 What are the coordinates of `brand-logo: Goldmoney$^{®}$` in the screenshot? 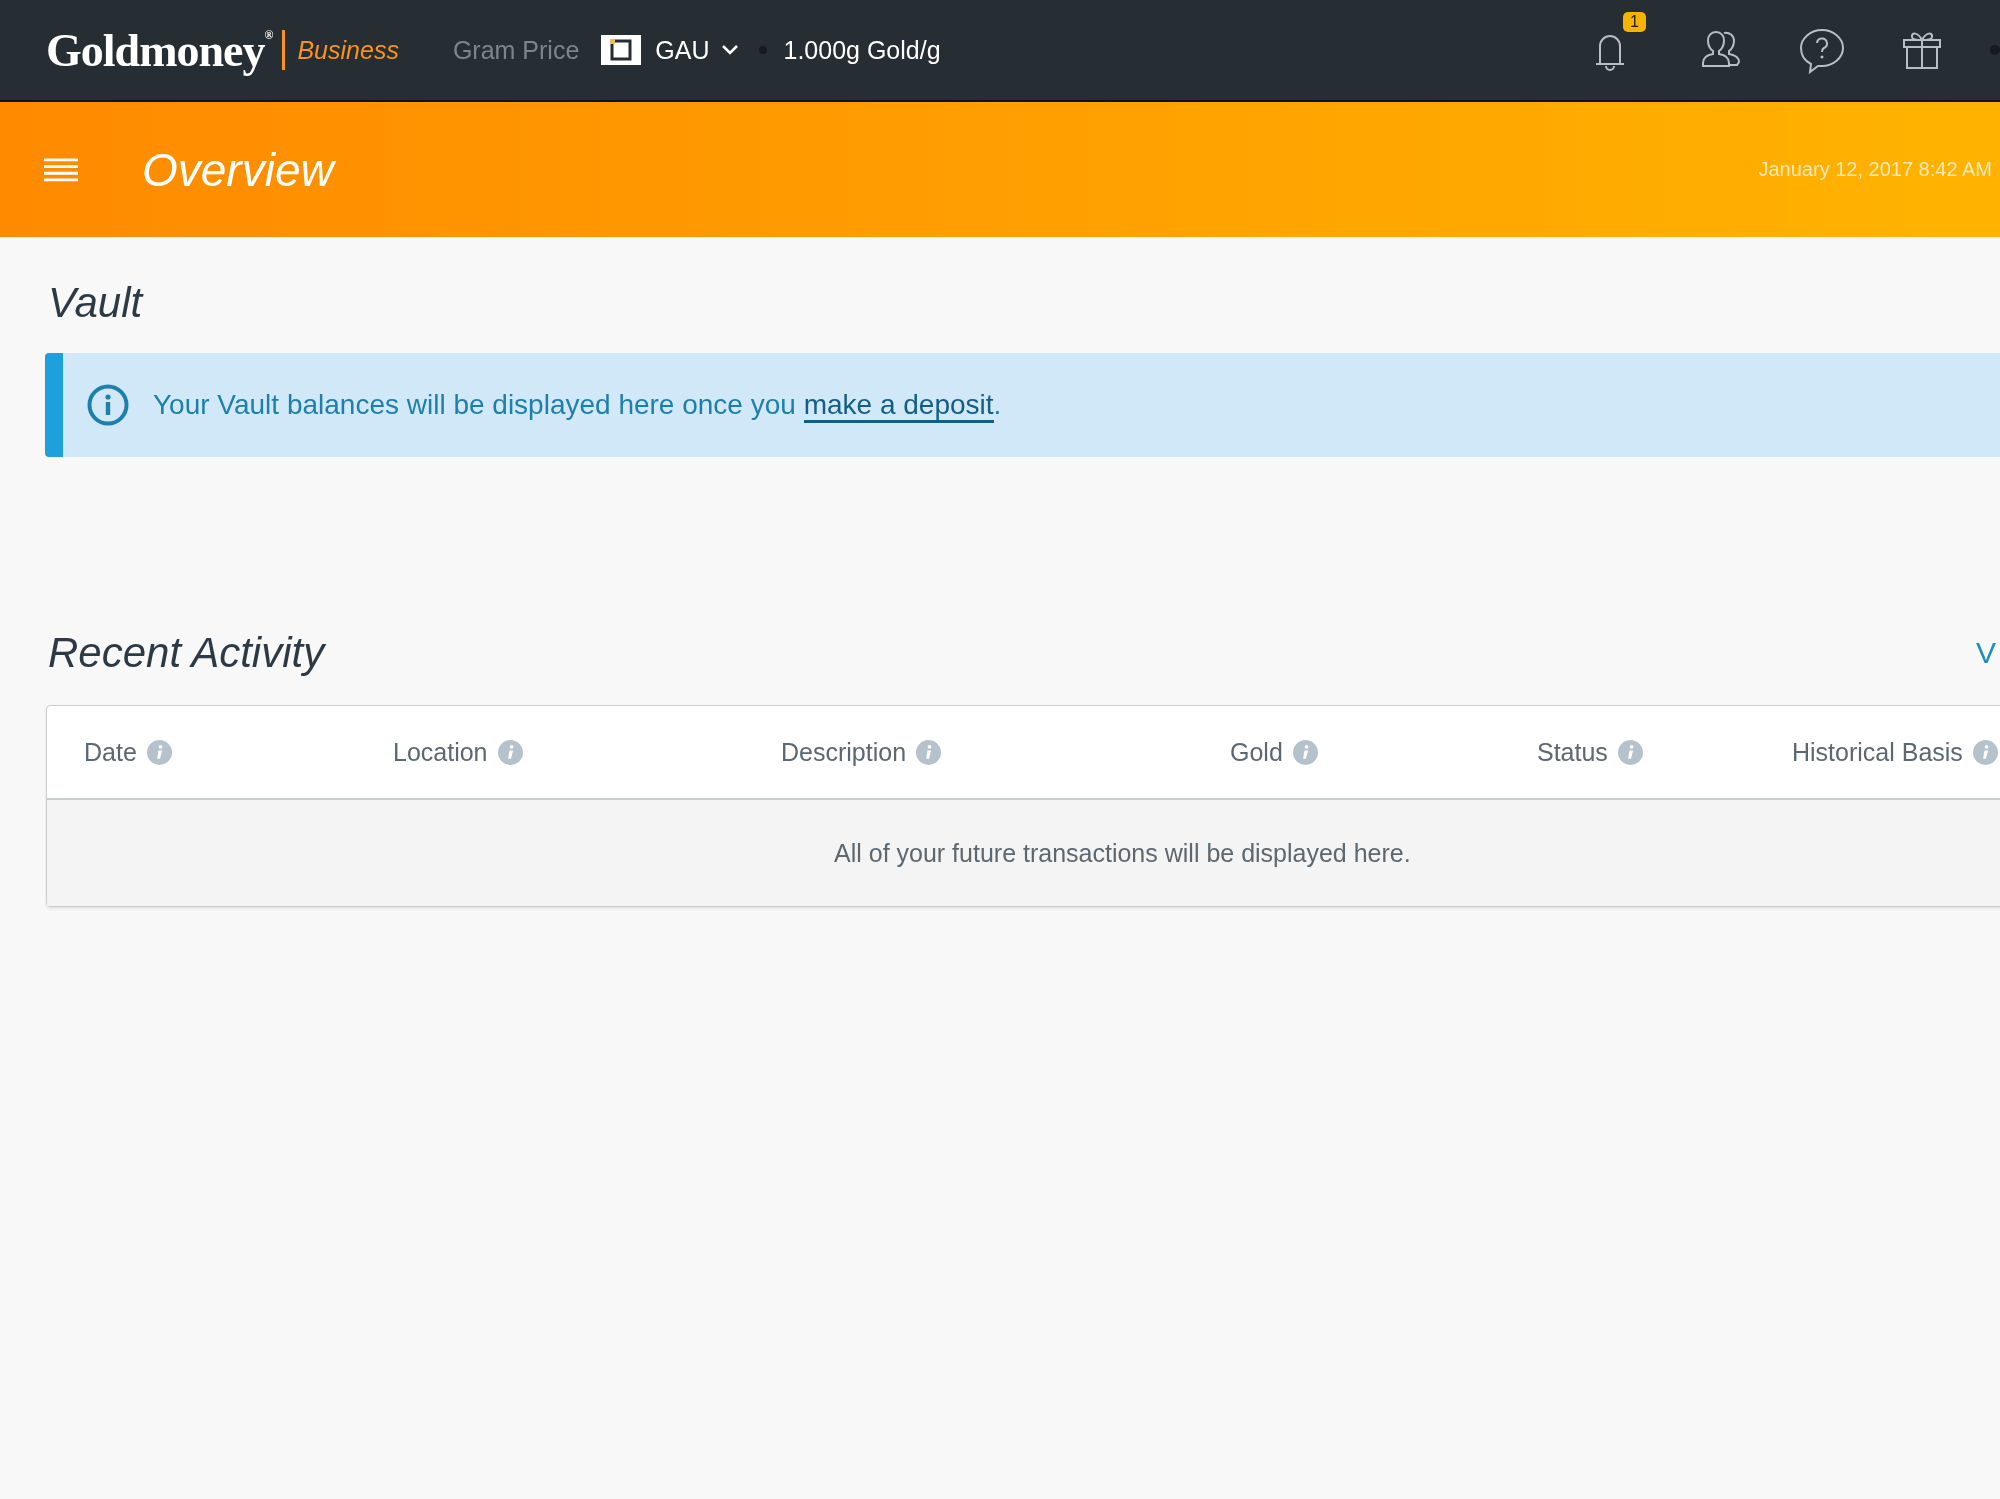 It's located at (159, 50).